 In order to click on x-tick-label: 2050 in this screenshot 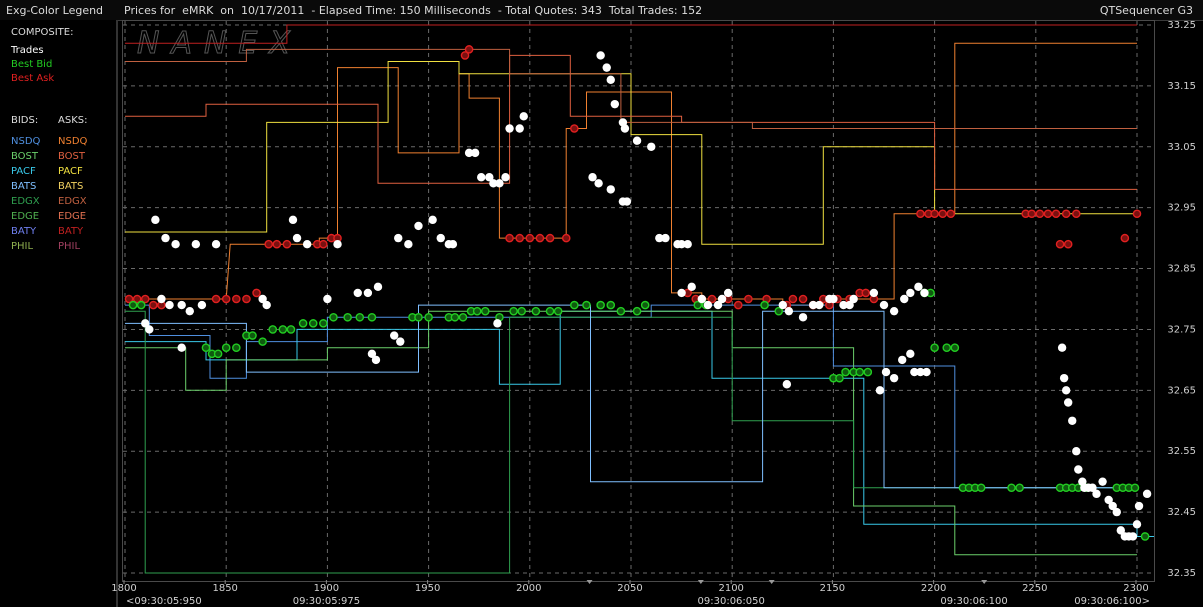, I will do `click(629, 588)`.